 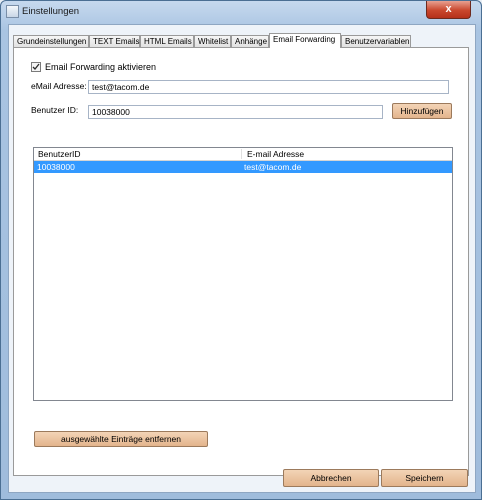 What do you see at coordinates (114, 41) in the screenshot?
I see `tab-text-emails: TEXT Emails` at bounding box center [114, 41].